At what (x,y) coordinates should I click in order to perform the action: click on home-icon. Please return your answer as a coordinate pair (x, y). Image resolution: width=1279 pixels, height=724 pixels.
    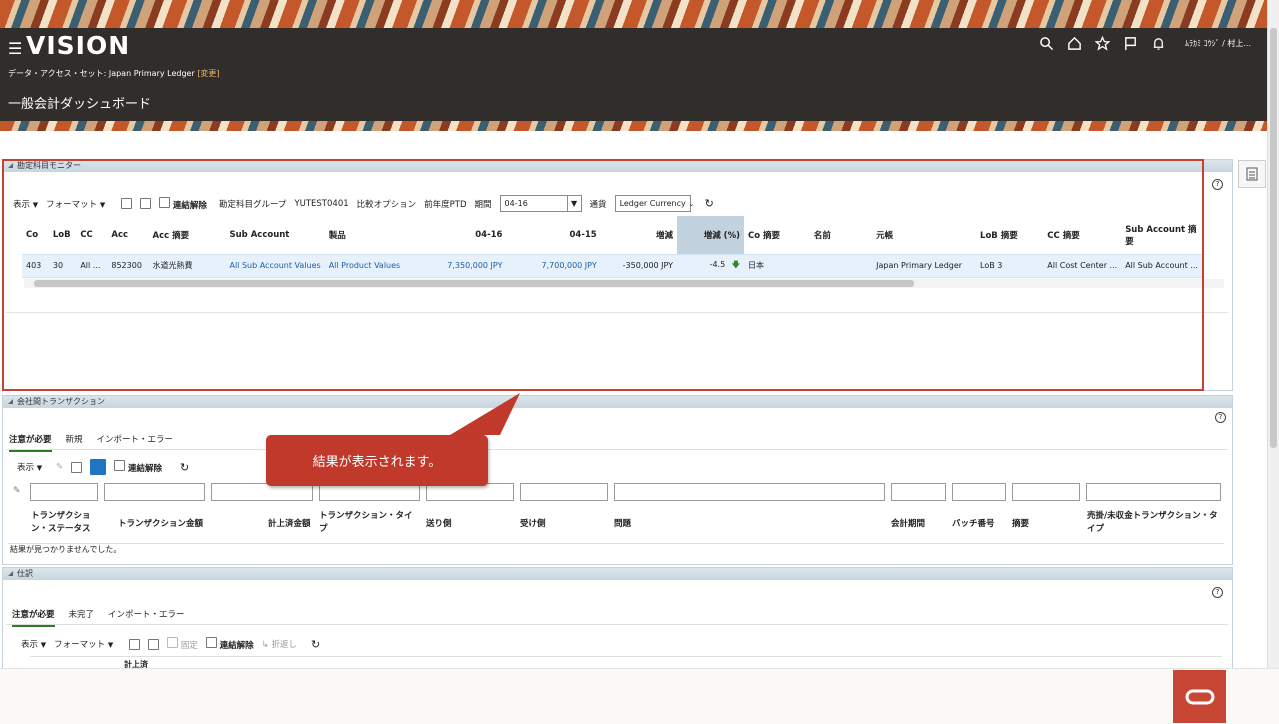
    Looking at the image, I should click on (1074, 43).